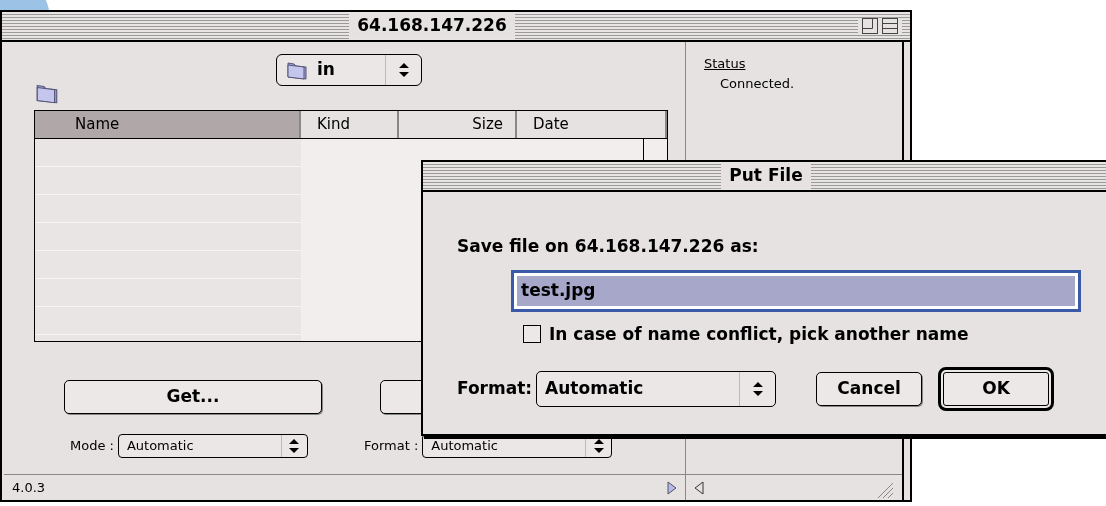  Describe the element at coordinates (349, 70) in the screenshot. I see `folder-popup-menu: in` at that location.